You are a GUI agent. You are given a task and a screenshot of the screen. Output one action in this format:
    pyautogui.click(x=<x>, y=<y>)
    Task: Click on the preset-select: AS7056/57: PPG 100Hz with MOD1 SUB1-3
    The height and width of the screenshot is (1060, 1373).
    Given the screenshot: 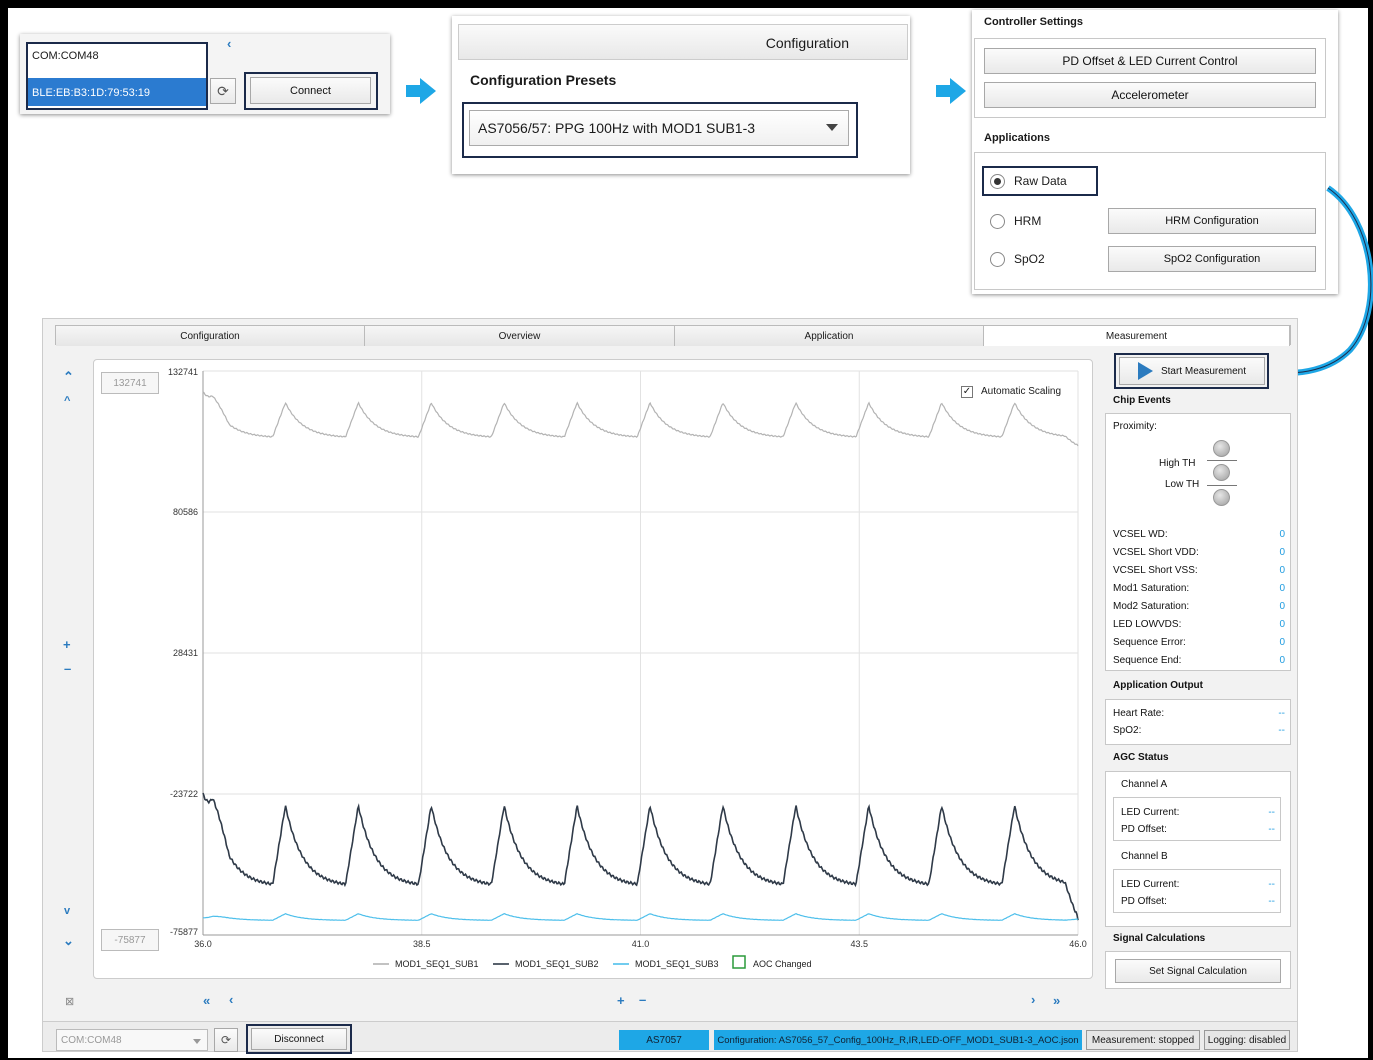 What is the action you would take?
    pyautogui.click(x=659, y=128)
    